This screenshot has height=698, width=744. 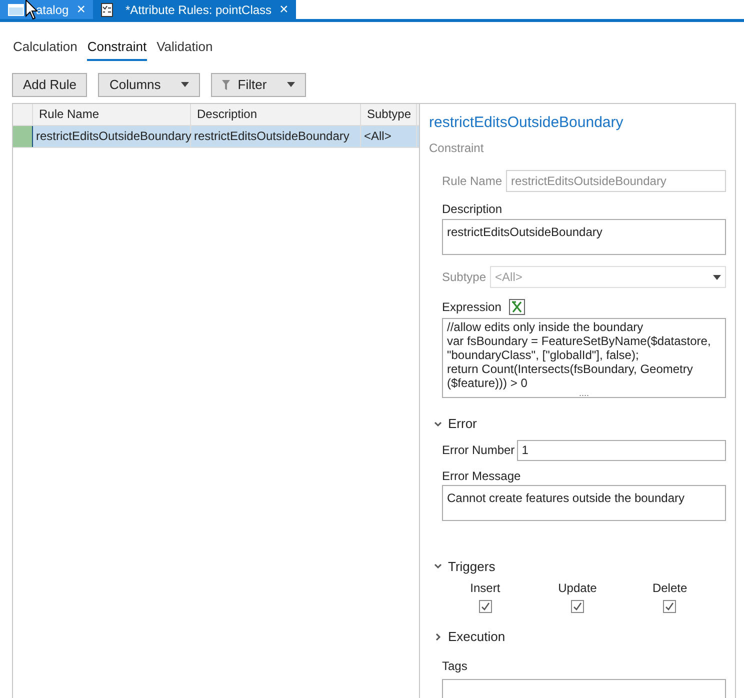 What do you see at coordinates (670, 588) in the screenshot?
I see `trigger-label: Delete` at bounding box center [670, 588].